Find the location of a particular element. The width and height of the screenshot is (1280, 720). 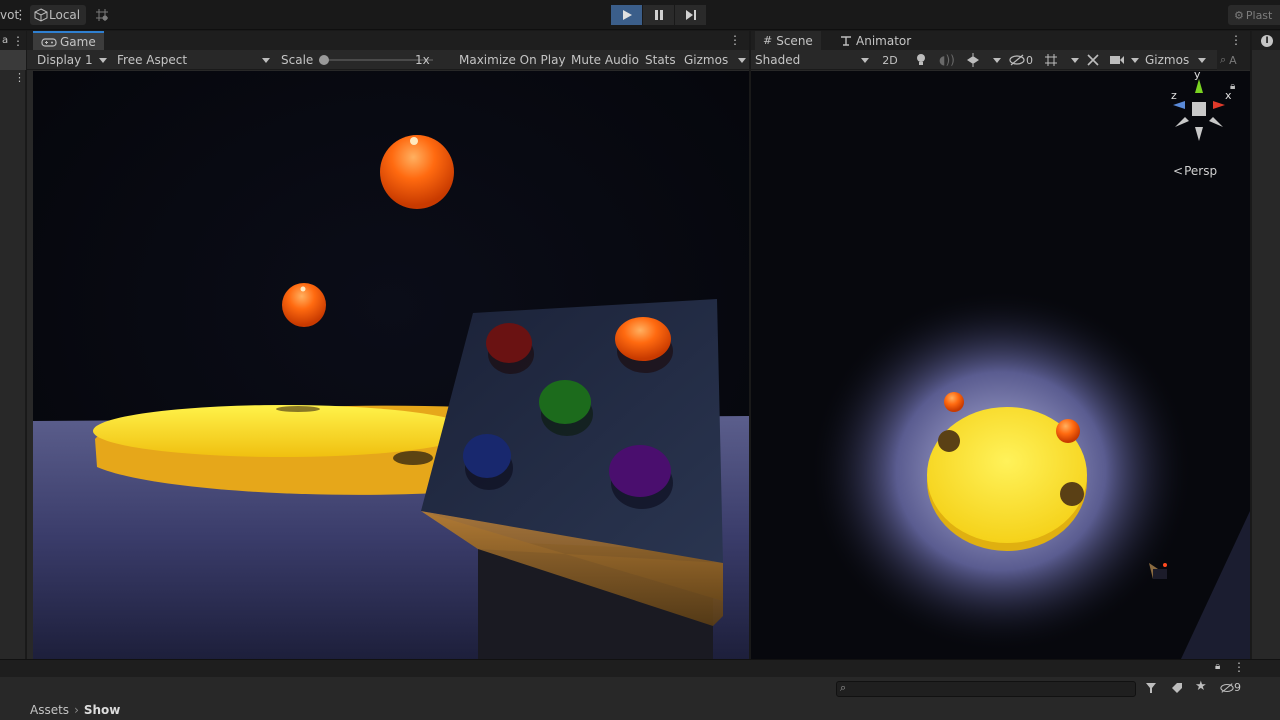

scene-gizmos-label: Gizmos is located at coordinates (1167, 60).